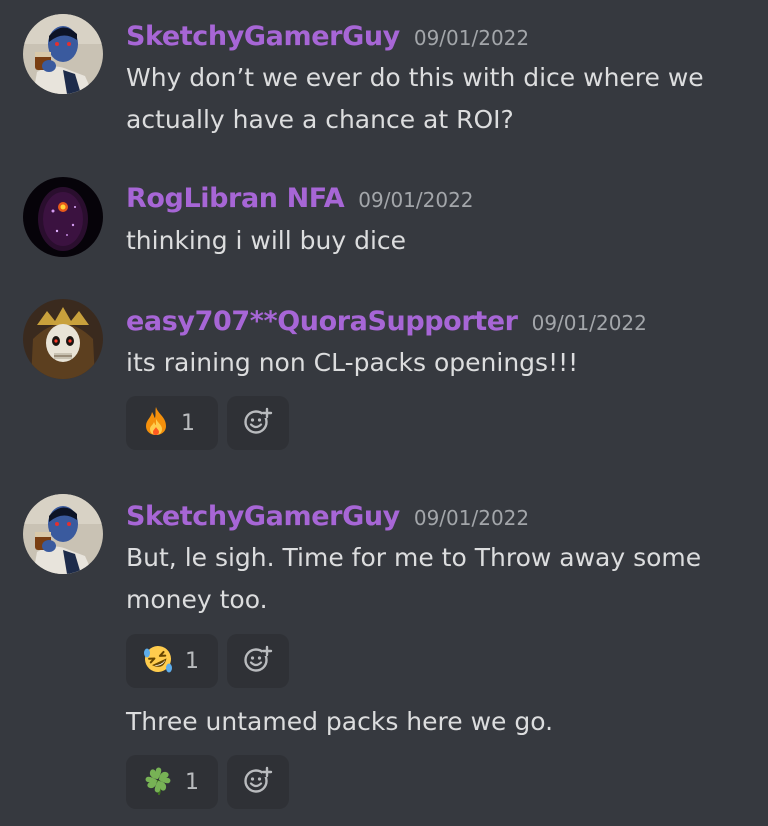  What do you see at coordinates (322, 321) in the screenshot?
I see `author-name: easy707**QuoraSupporter` at bounding box center [322, 321].